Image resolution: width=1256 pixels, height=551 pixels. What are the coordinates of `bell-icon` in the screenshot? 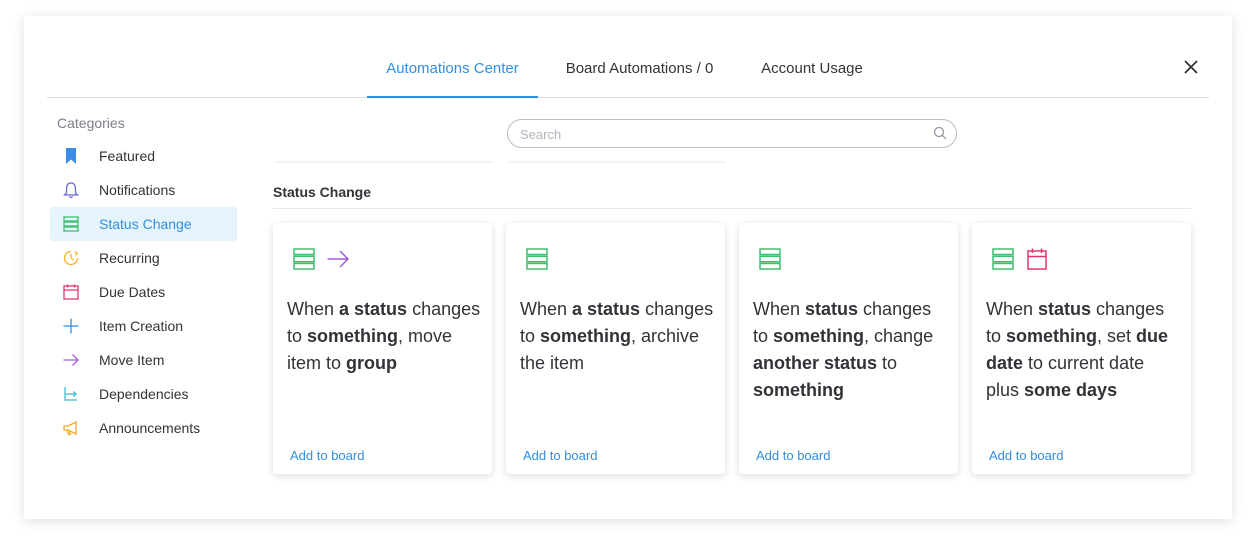 It's located at (71, 190).